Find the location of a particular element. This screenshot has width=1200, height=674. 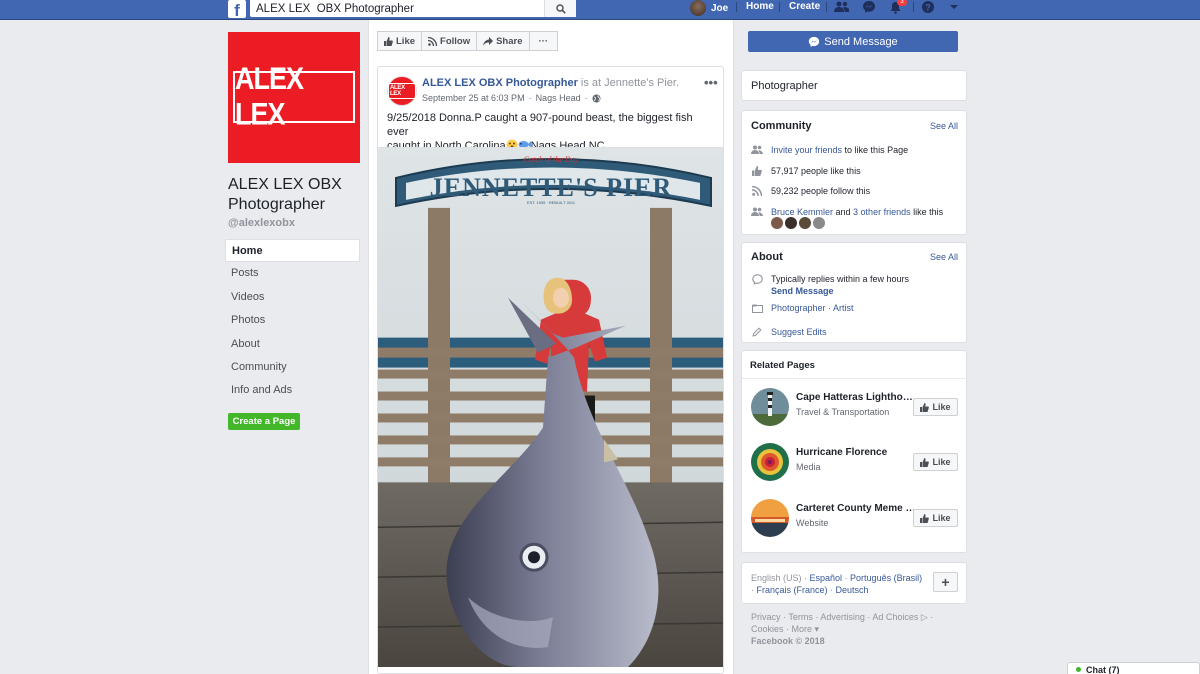

more-languages-button: + is located at coordinates (945, 582).